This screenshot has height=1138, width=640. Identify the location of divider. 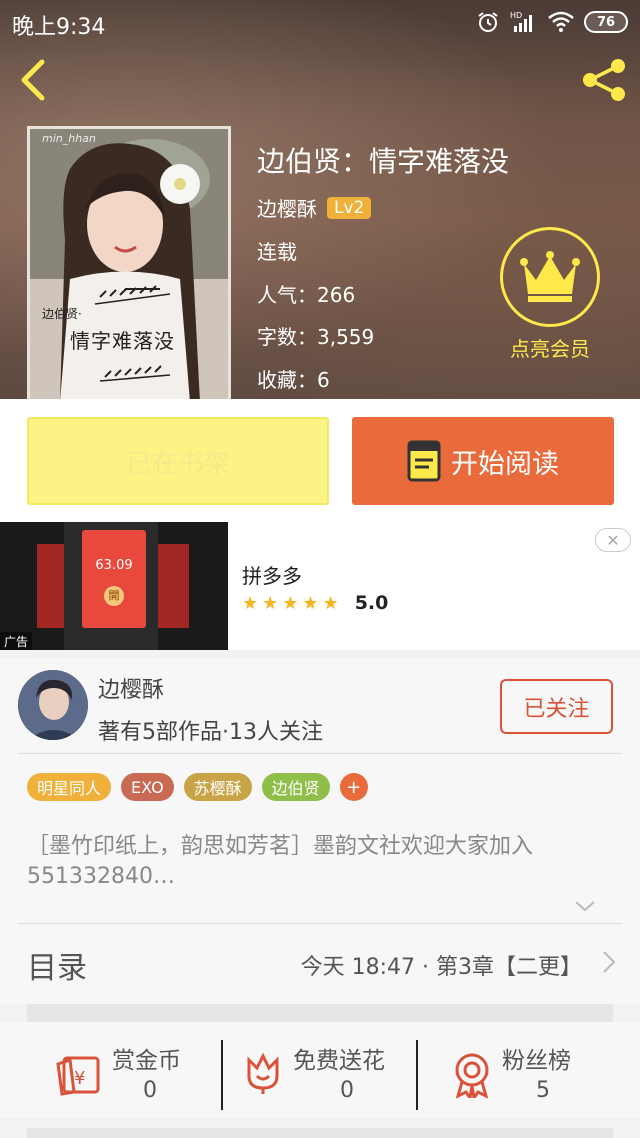
(320, 753).